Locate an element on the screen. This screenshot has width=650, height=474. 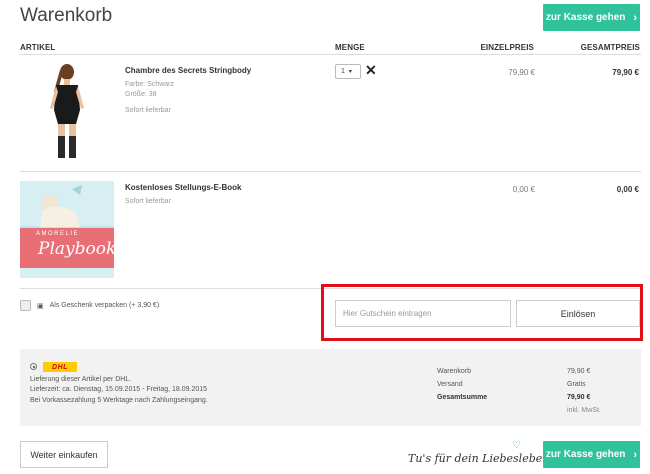
chevron-down-icon: ▾ is located at coordinates (350, 72).